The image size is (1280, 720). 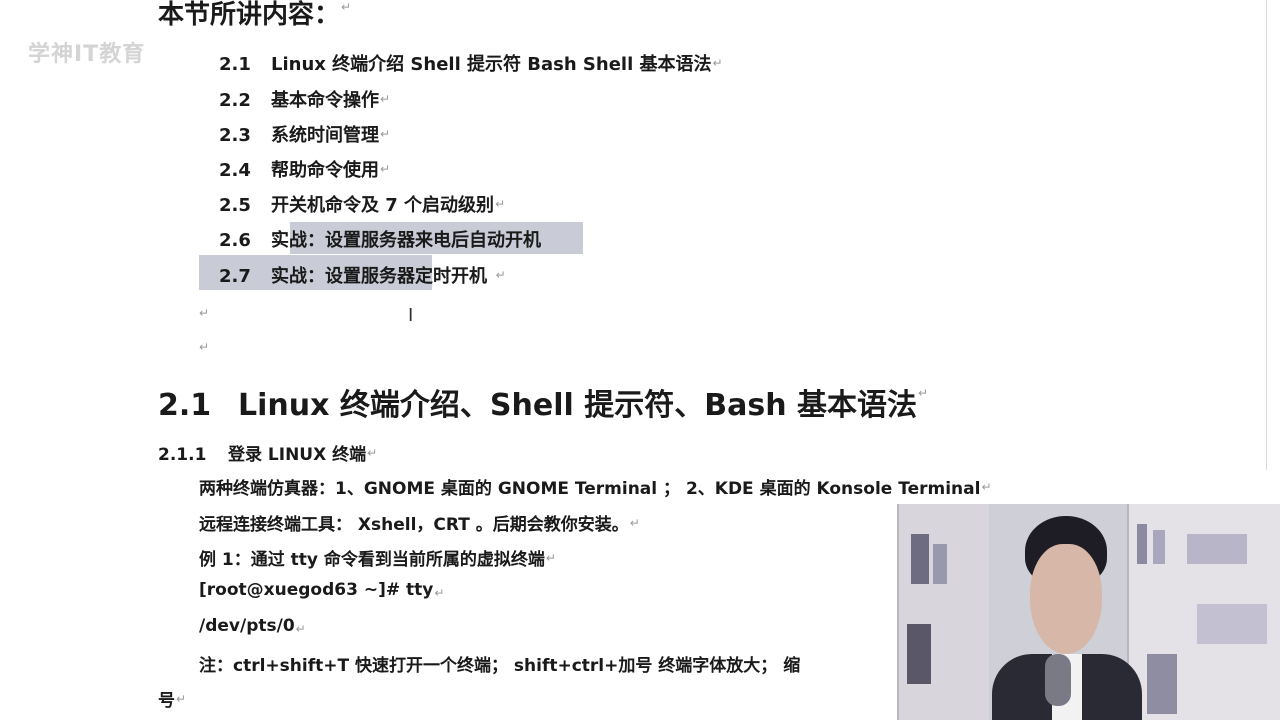 I want to click on toc-item: 2.6 实战：设置服务器来电后自动开机, so click(x=380, y=240).